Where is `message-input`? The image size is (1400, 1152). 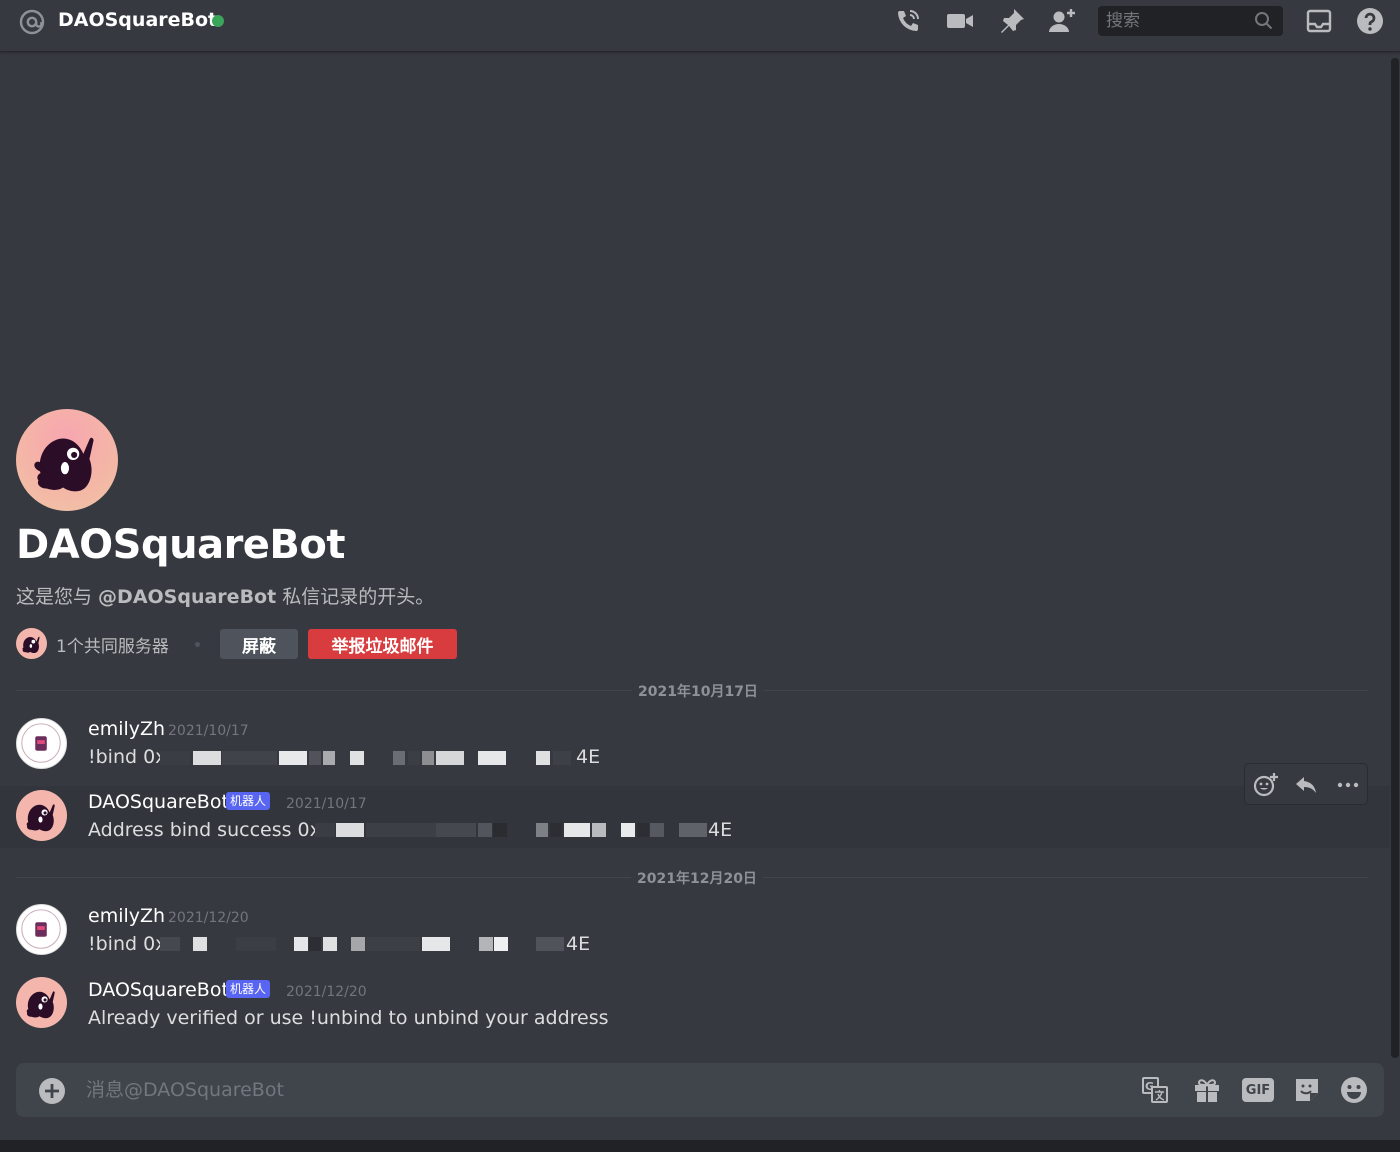 message-input is located at coordinates (586, 1090).